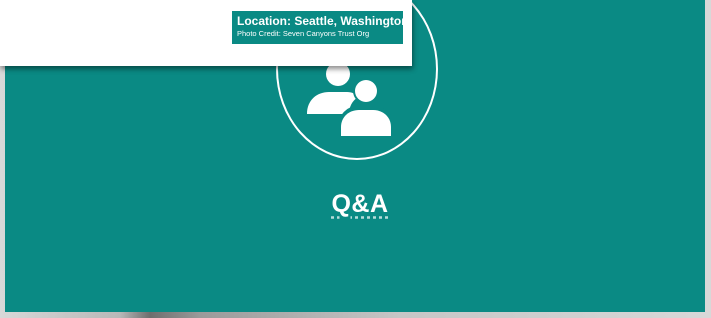 This screenshot has height=318, width=711. Describe the element at coordinates (303, 33) in the screenshot. I see `caption-credit: Photo Credit: Seven Canyons Trust Org` at that location.